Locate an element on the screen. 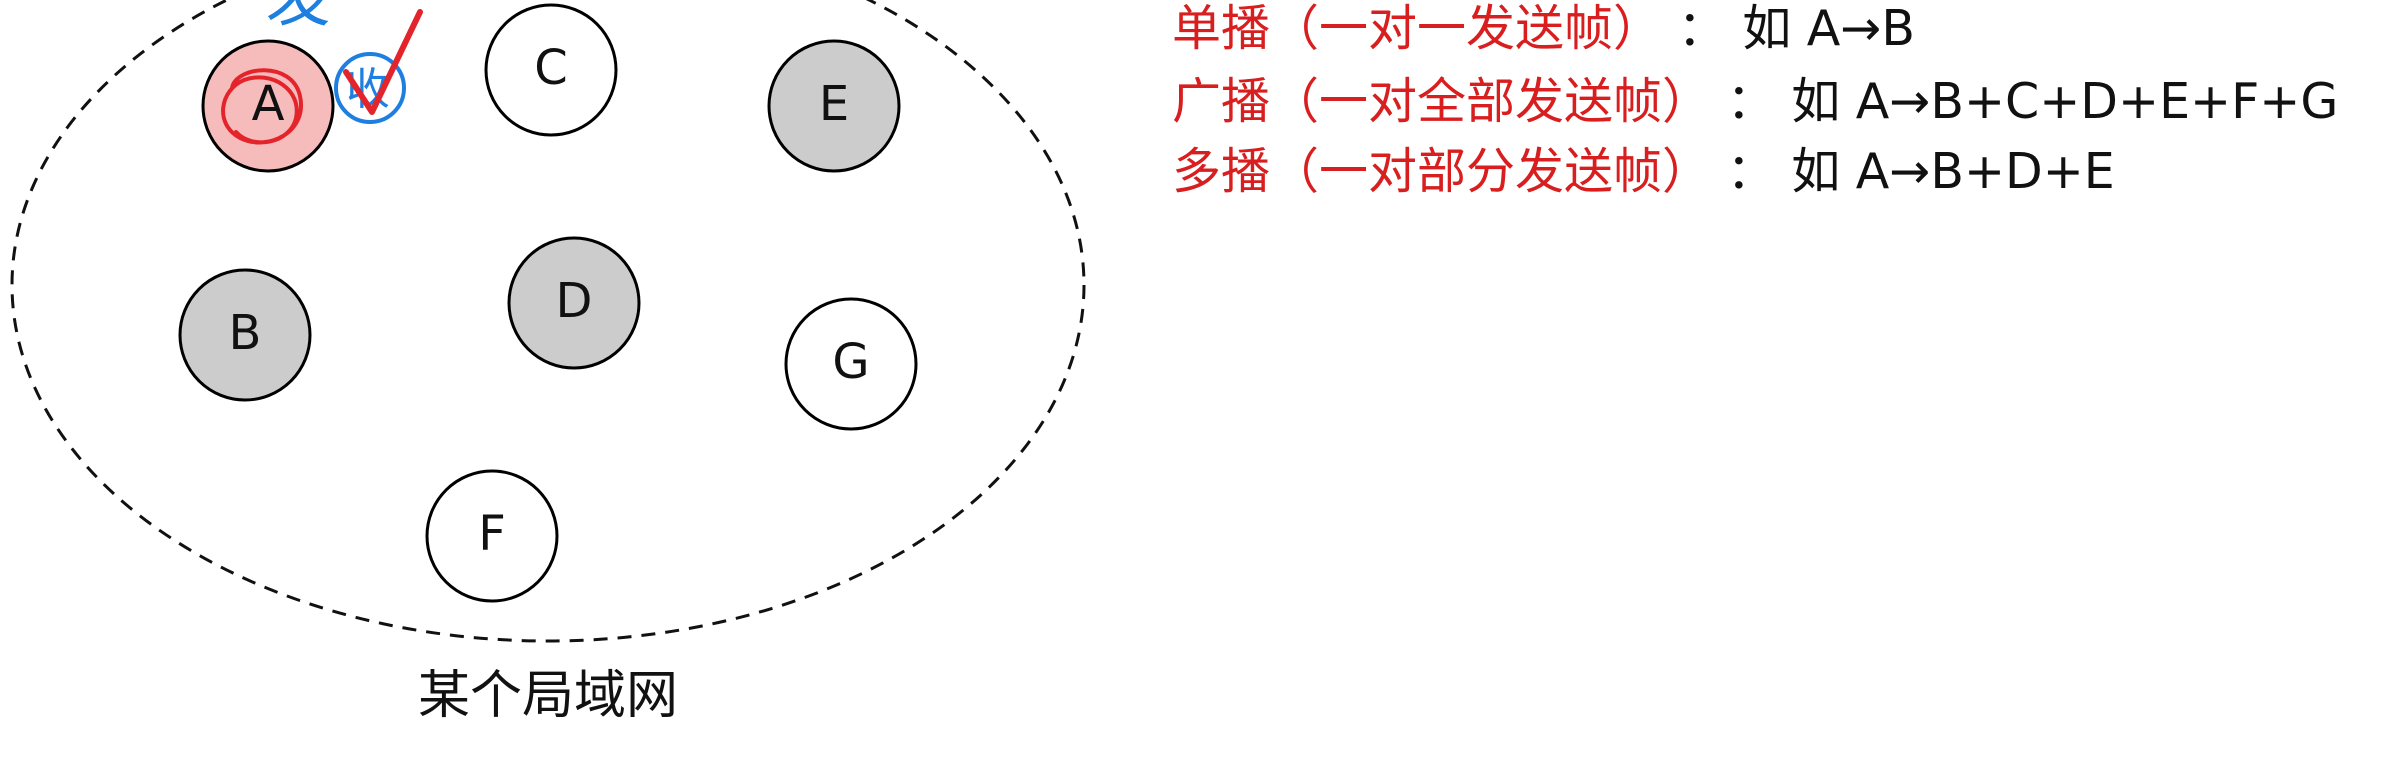 The image size is (2394, 763). node-b: B is located at coordinates (245, 335).